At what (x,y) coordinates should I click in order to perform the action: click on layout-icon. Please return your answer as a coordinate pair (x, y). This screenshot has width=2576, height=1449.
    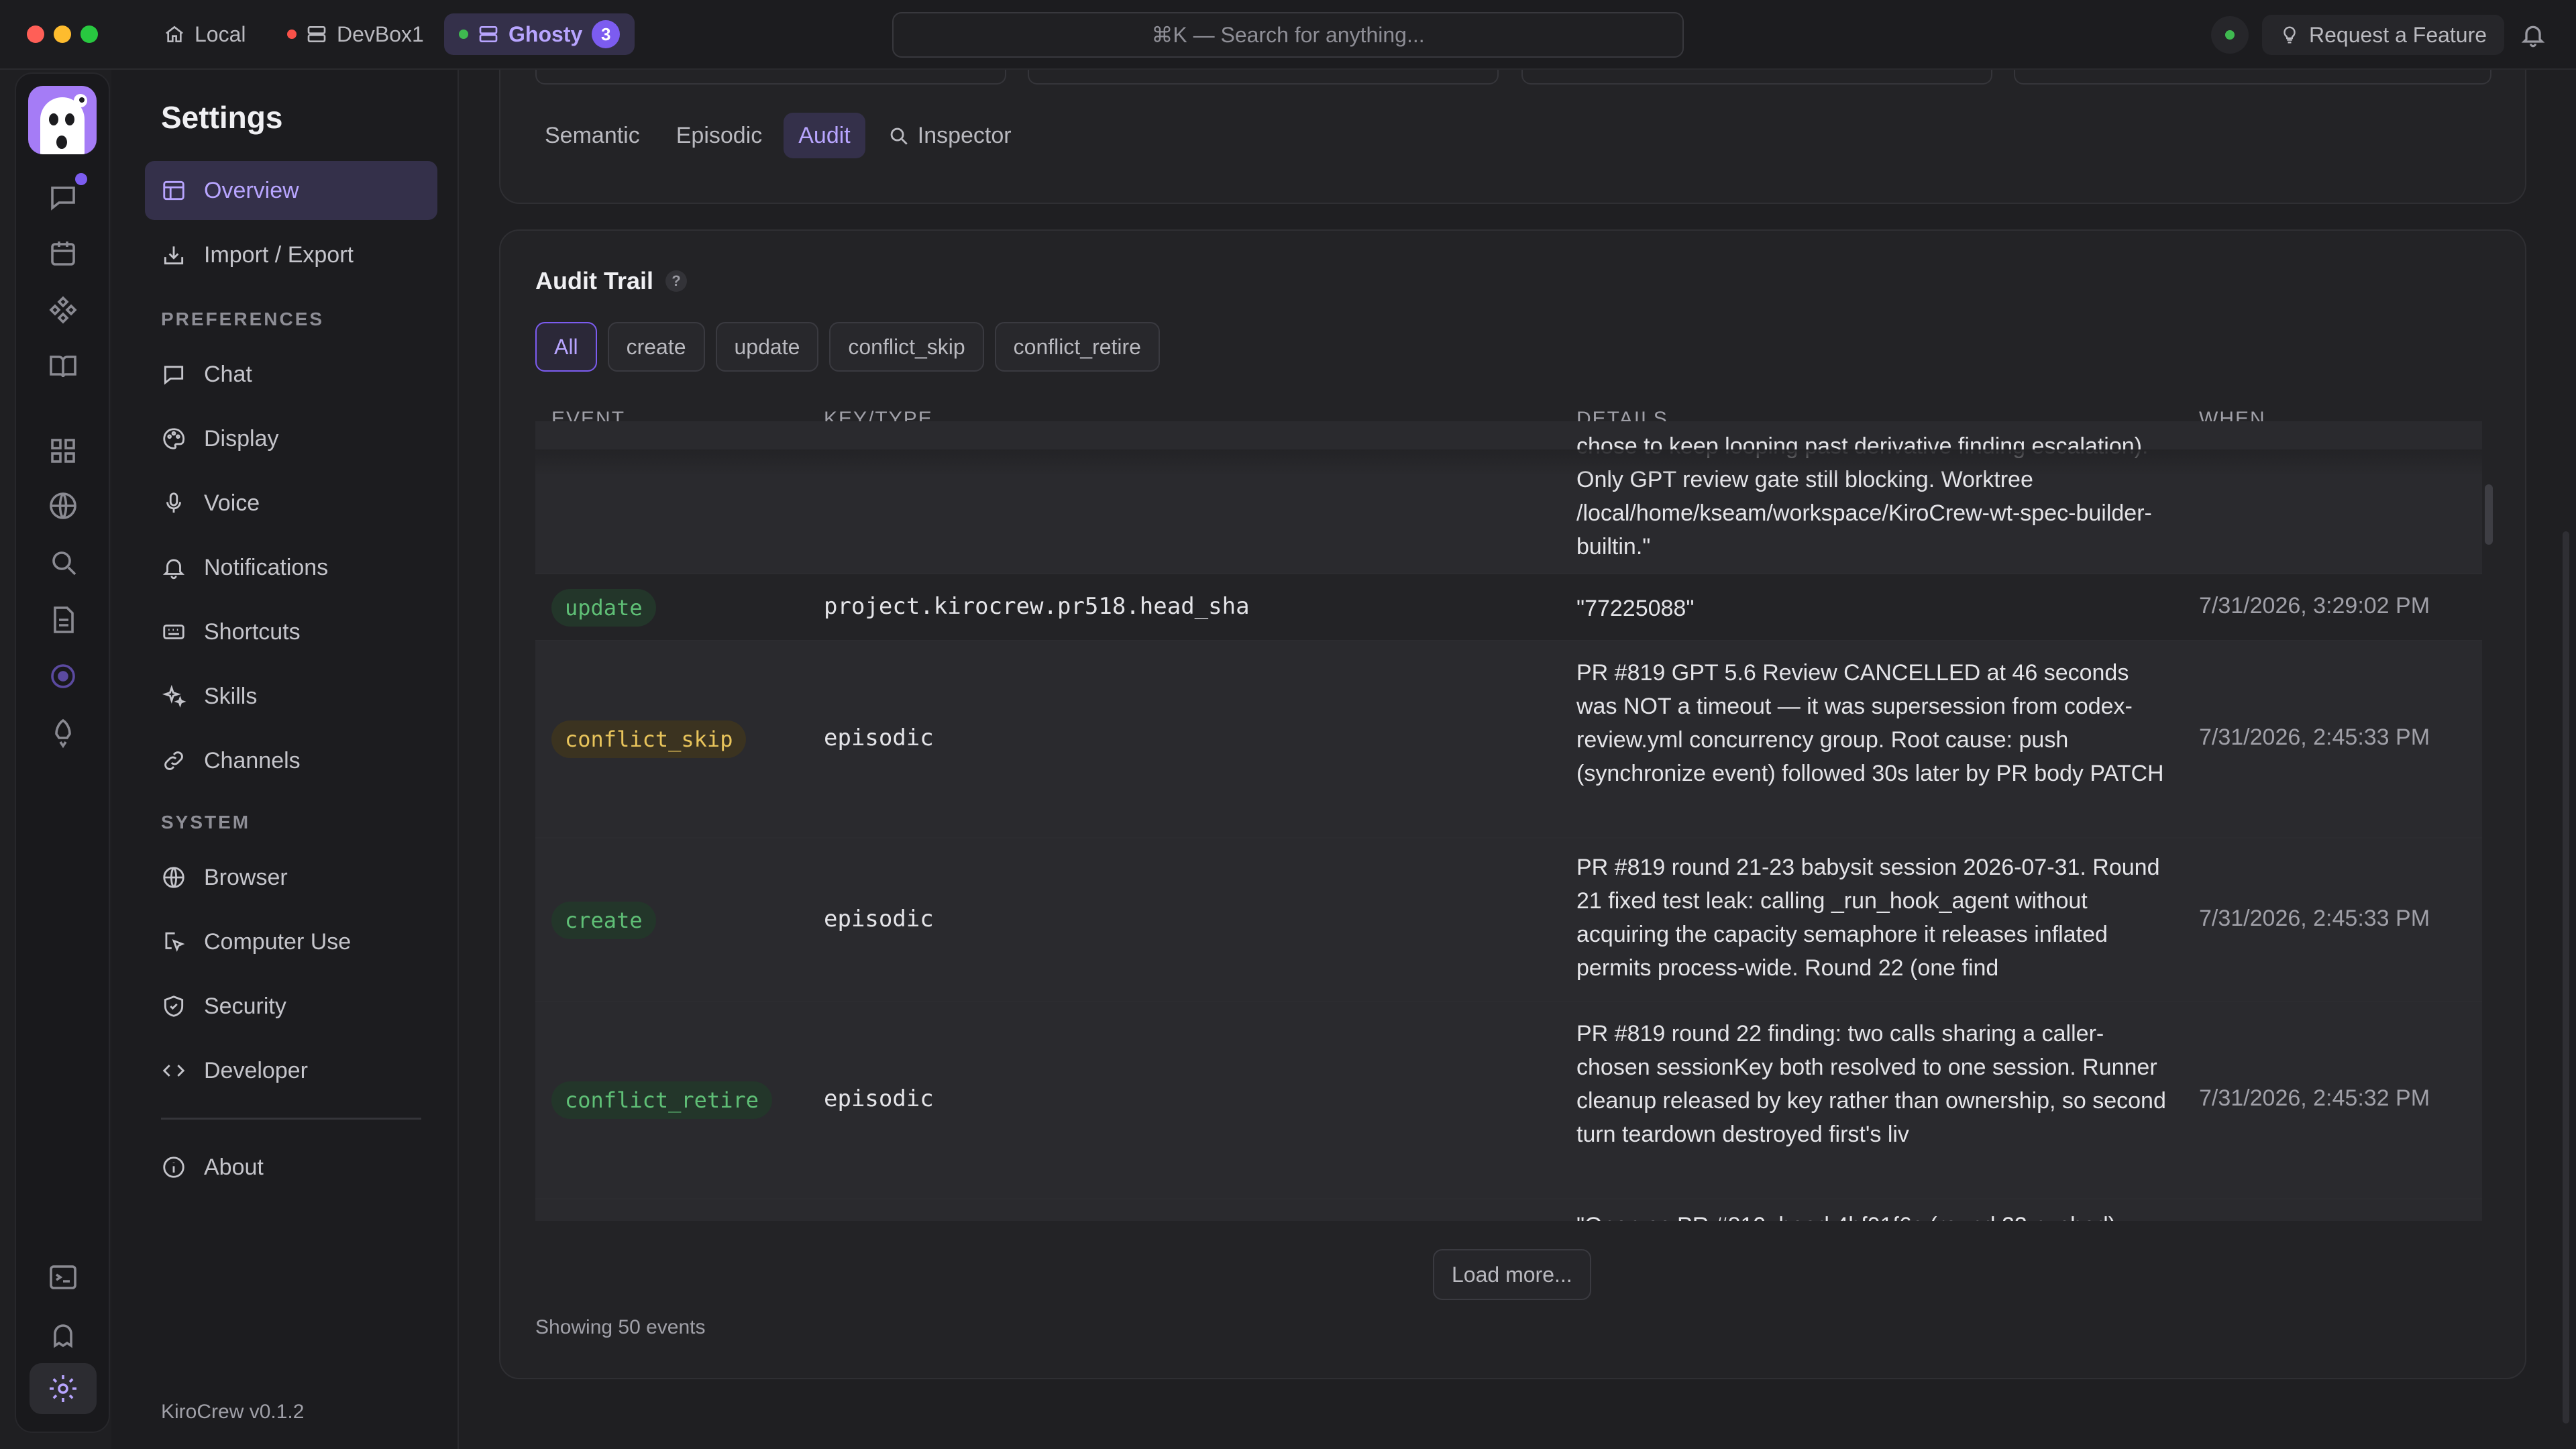
    Looking at the image, I should click on (173, 190).